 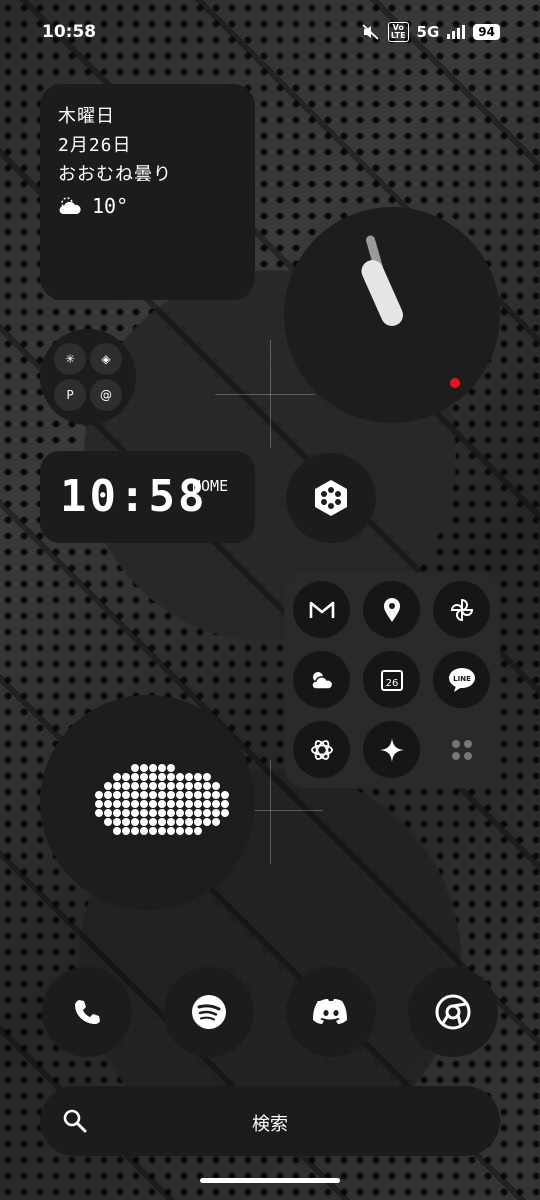 What do you see at coordinates (70, 359) in the screenshot?
I see `snowflake-icon: ✳` at bounding box center [70, 359].